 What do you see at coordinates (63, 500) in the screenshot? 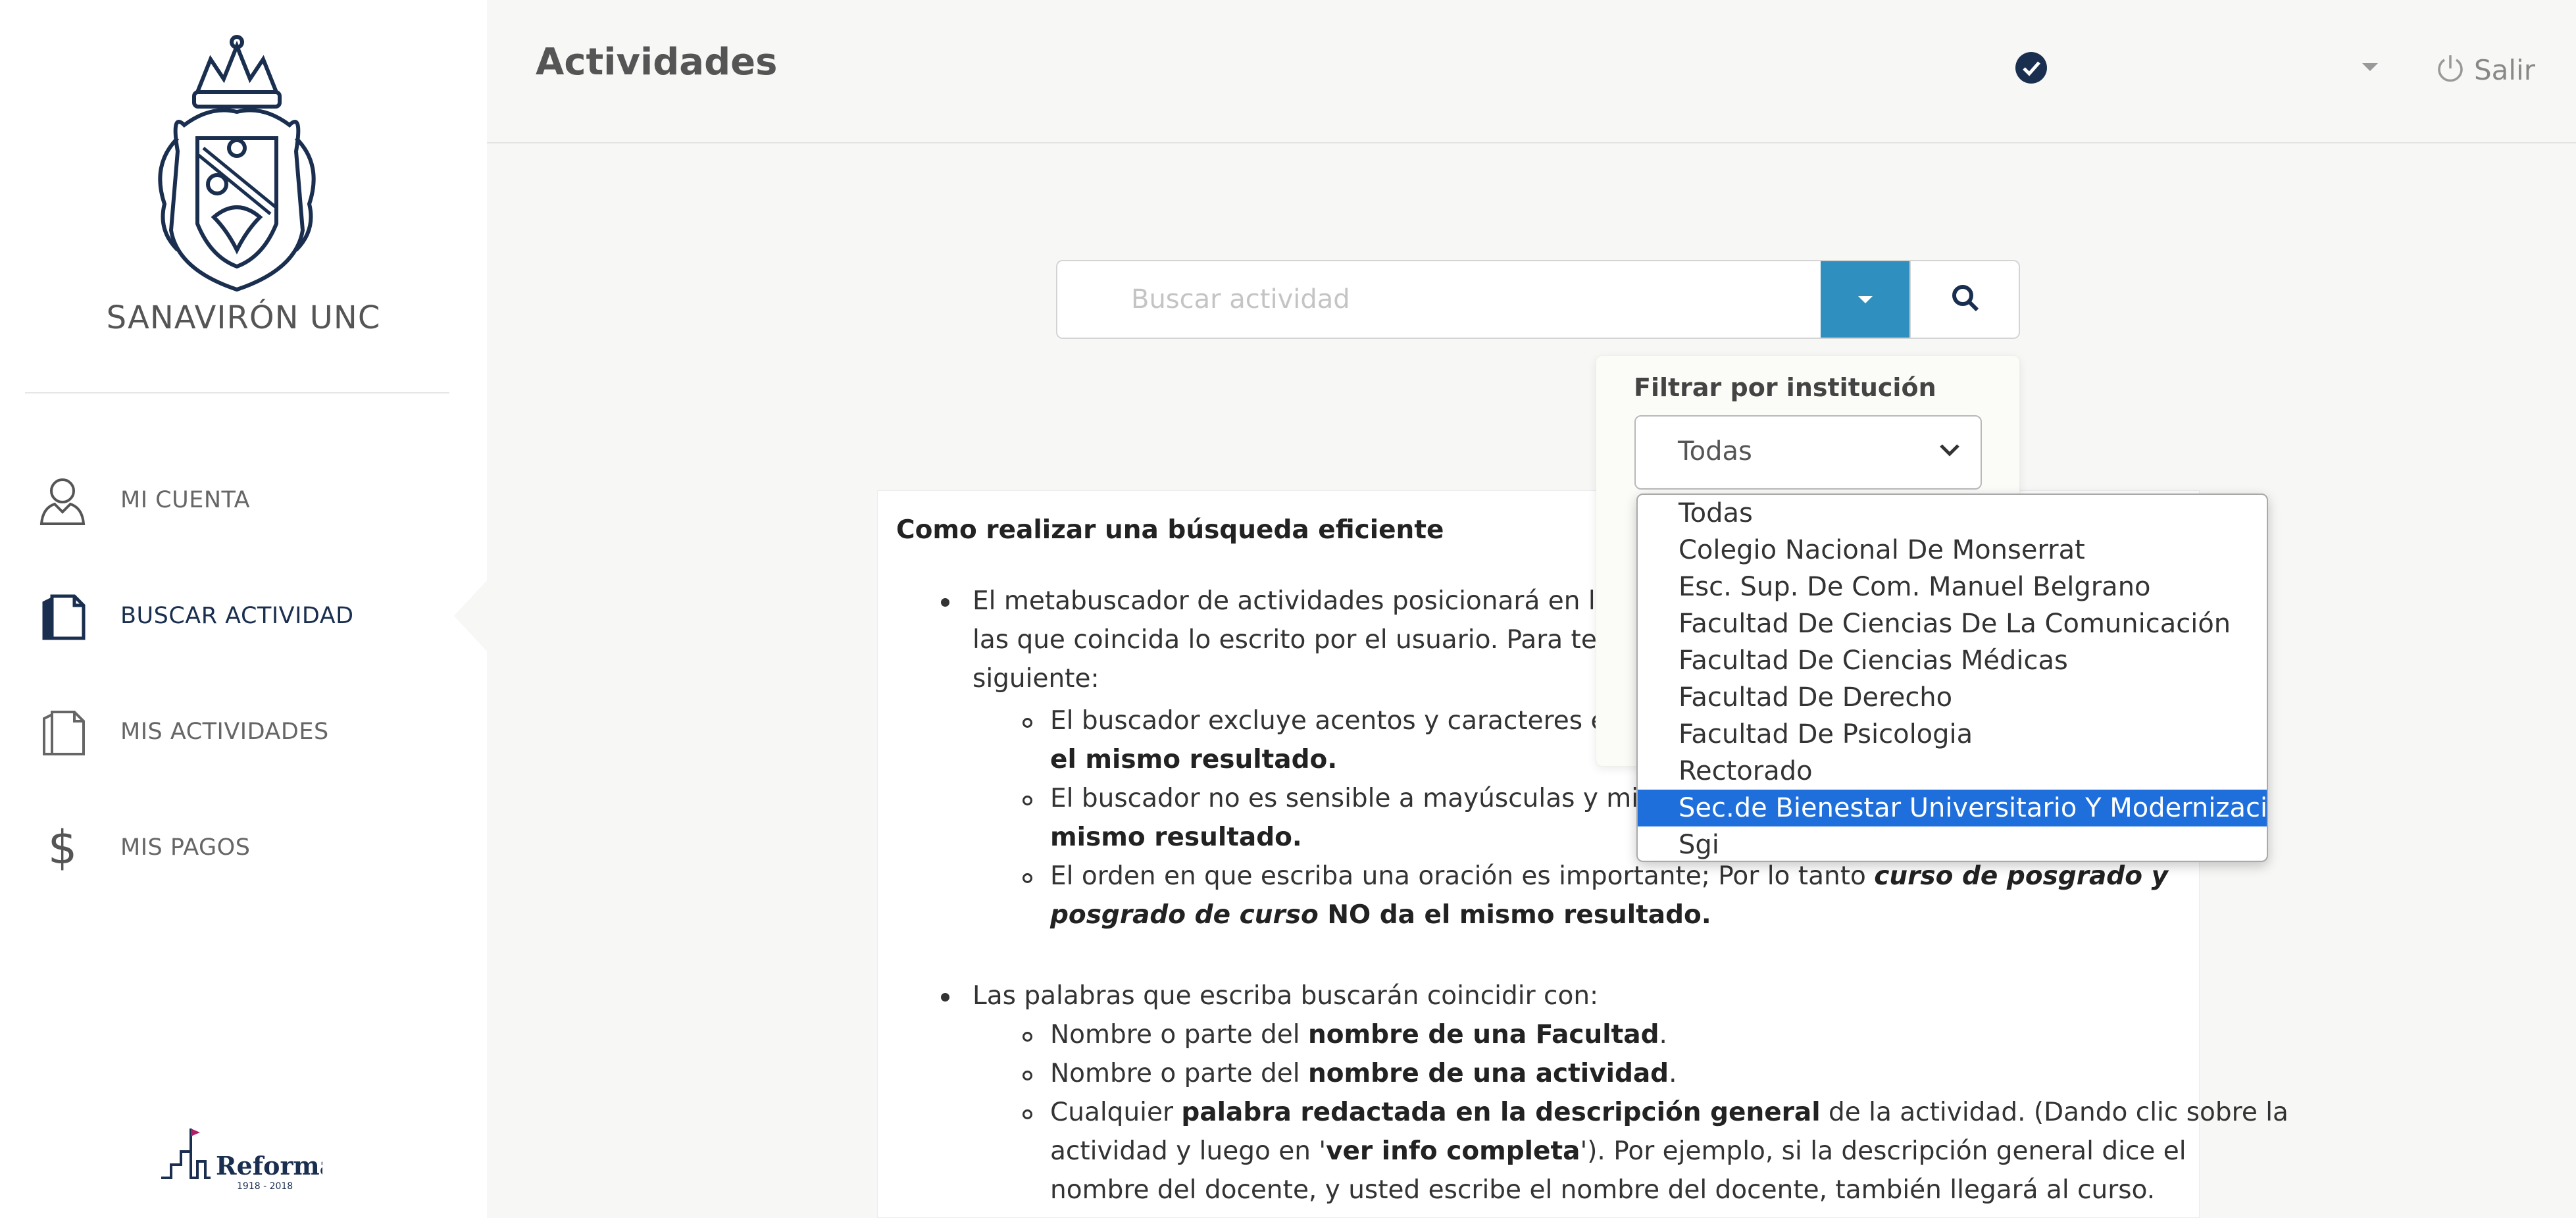
I see `user-icon` at bounding box center [63, 500].